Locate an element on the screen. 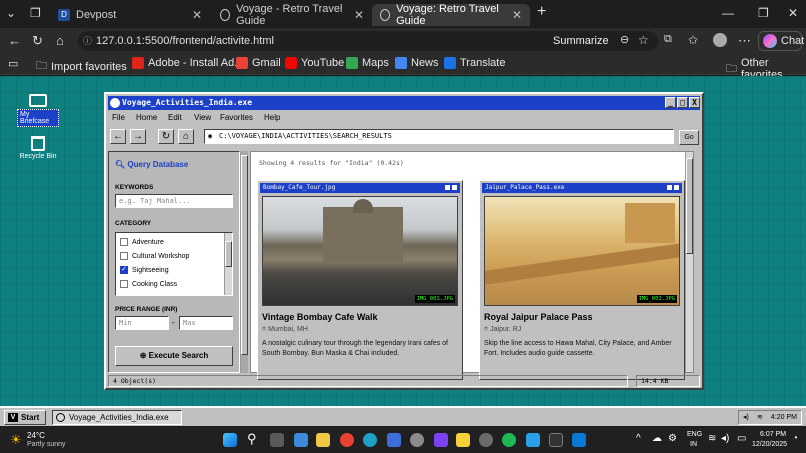 Image resolution: width=806 pixels, height=453 pixels. taskbar-window-item: Voyage_Activities_India.exe is located at coordinates (117, 417).